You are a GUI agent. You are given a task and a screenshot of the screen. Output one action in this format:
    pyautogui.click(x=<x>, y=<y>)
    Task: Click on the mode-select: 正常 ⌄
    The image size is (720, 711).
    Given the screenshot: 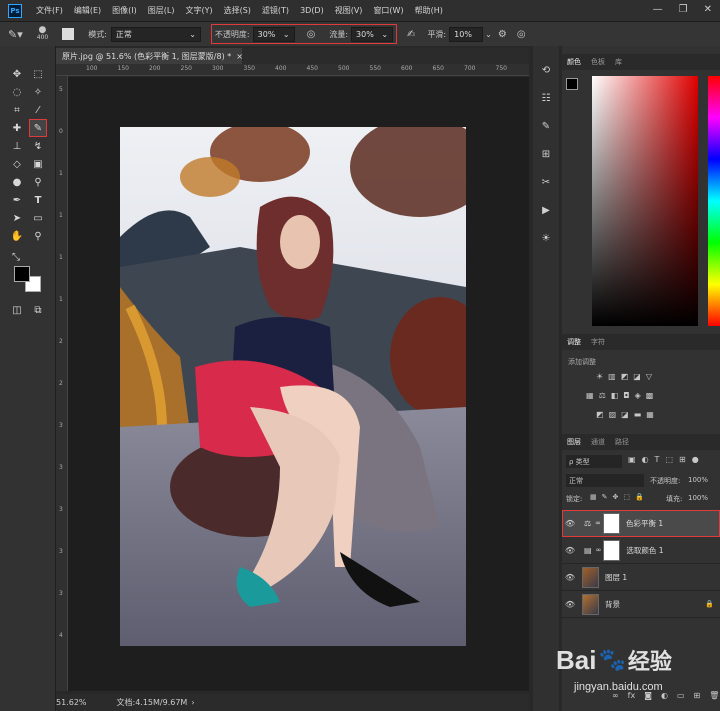 What is the action you would take?
    pyautogui.click(x=155, y=34)
    